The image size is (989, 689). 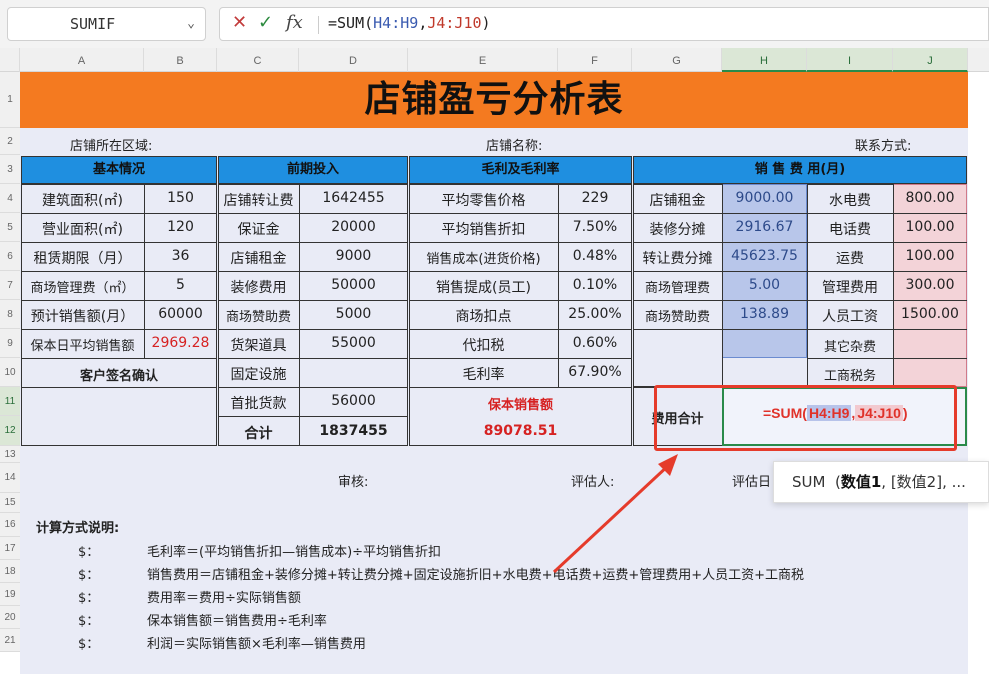 I want to click on early-label-4: 装修费用, so click(x=258, y=287).